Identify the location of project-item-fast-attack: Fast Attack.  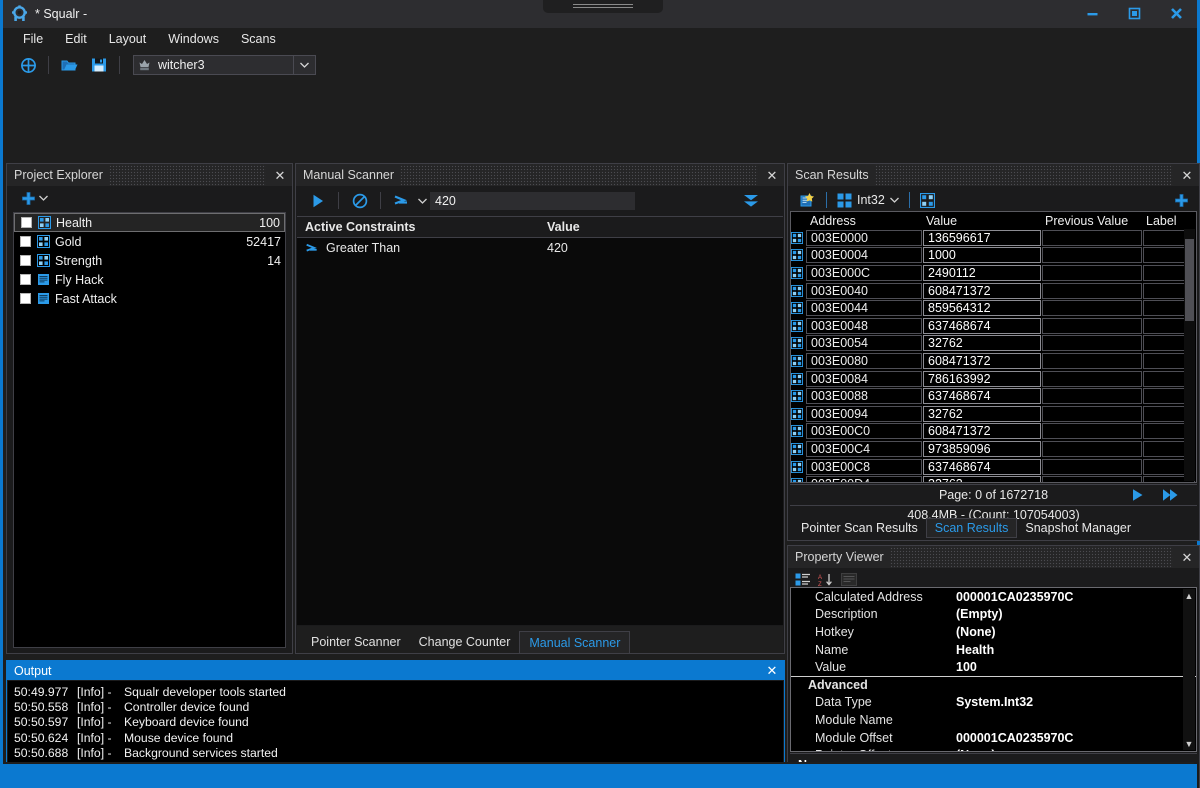
(149, 298).